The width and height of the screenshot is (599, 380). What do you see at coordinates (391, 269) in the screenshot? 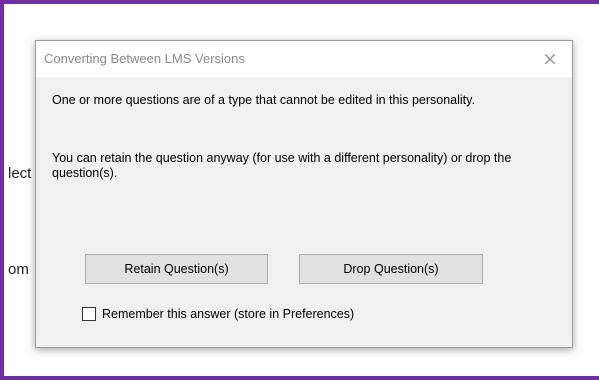
I see `drop-questions-button: Drop Question(s)` at bounding box center [391, 269].